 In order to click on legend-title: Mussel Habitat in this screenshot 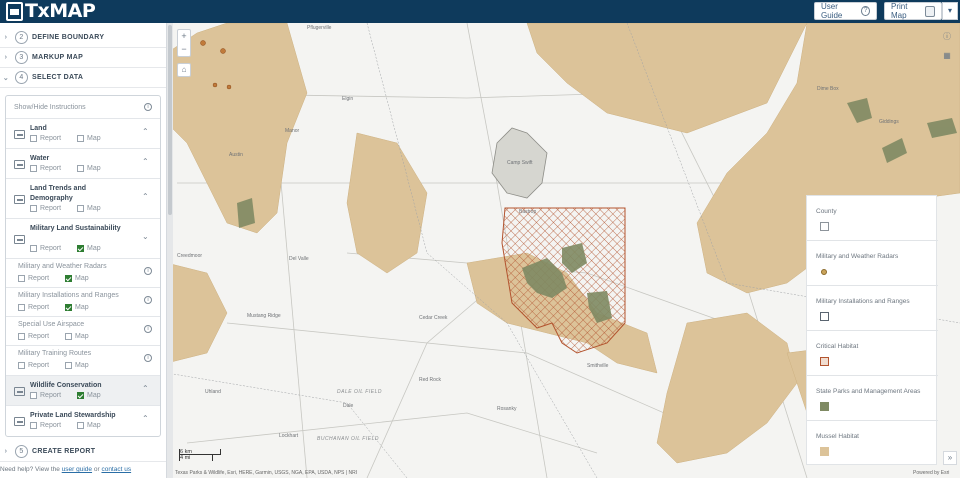, I will do `click(837, 436)`.